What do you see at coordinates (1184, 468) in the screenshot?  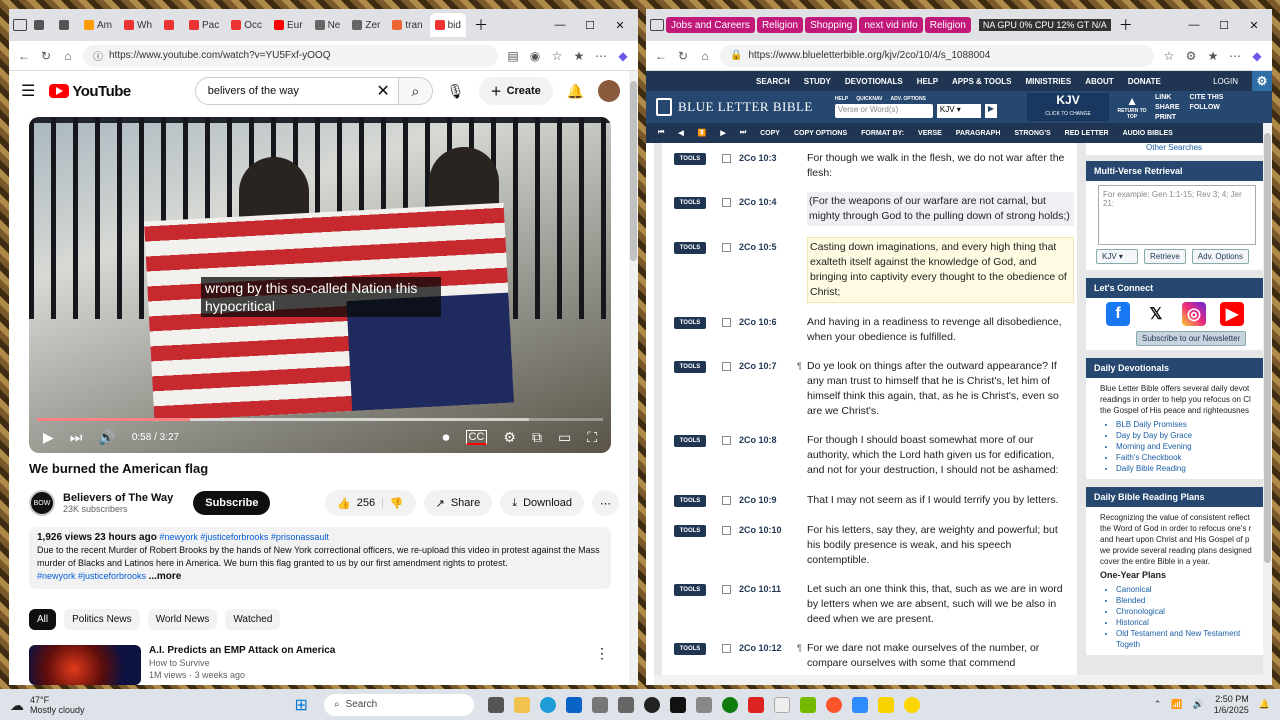 I see `devotional-link: Daily Bible Reading` at bounding box center [1184, 468].